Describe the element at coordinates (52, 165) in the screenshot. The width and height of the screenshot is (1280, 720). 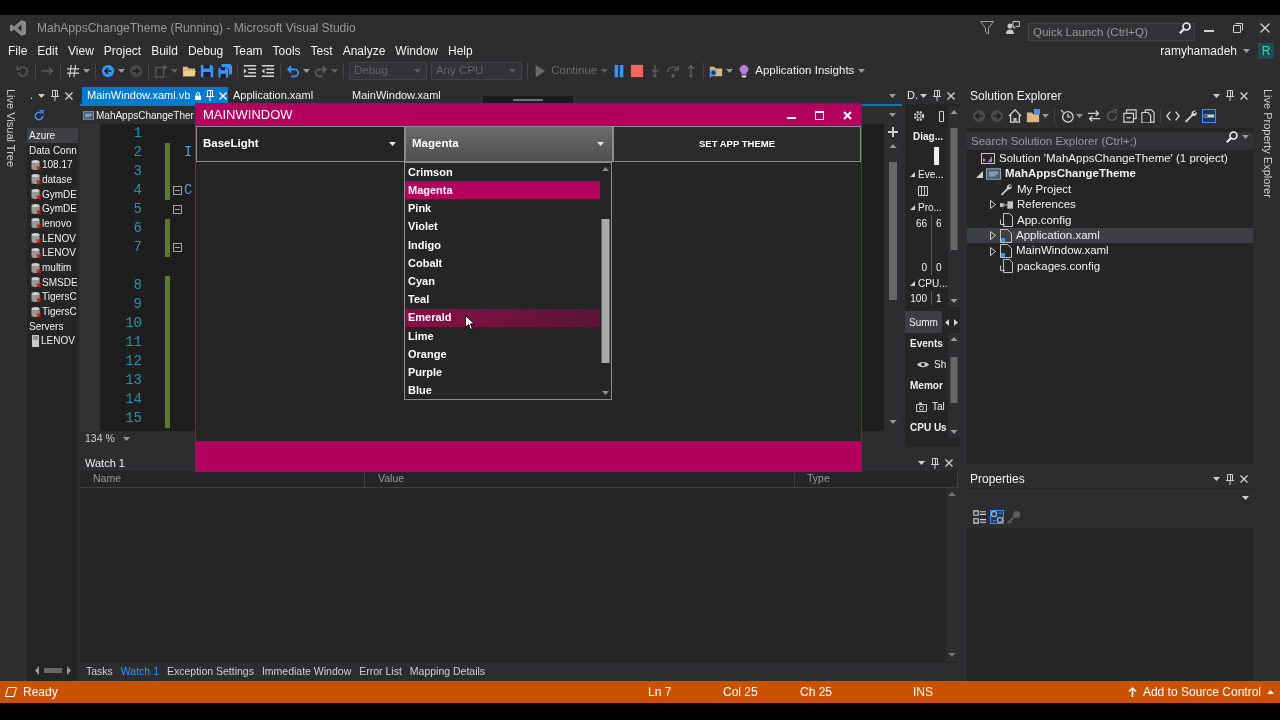
I see `tree-item: 108.17` at that location.